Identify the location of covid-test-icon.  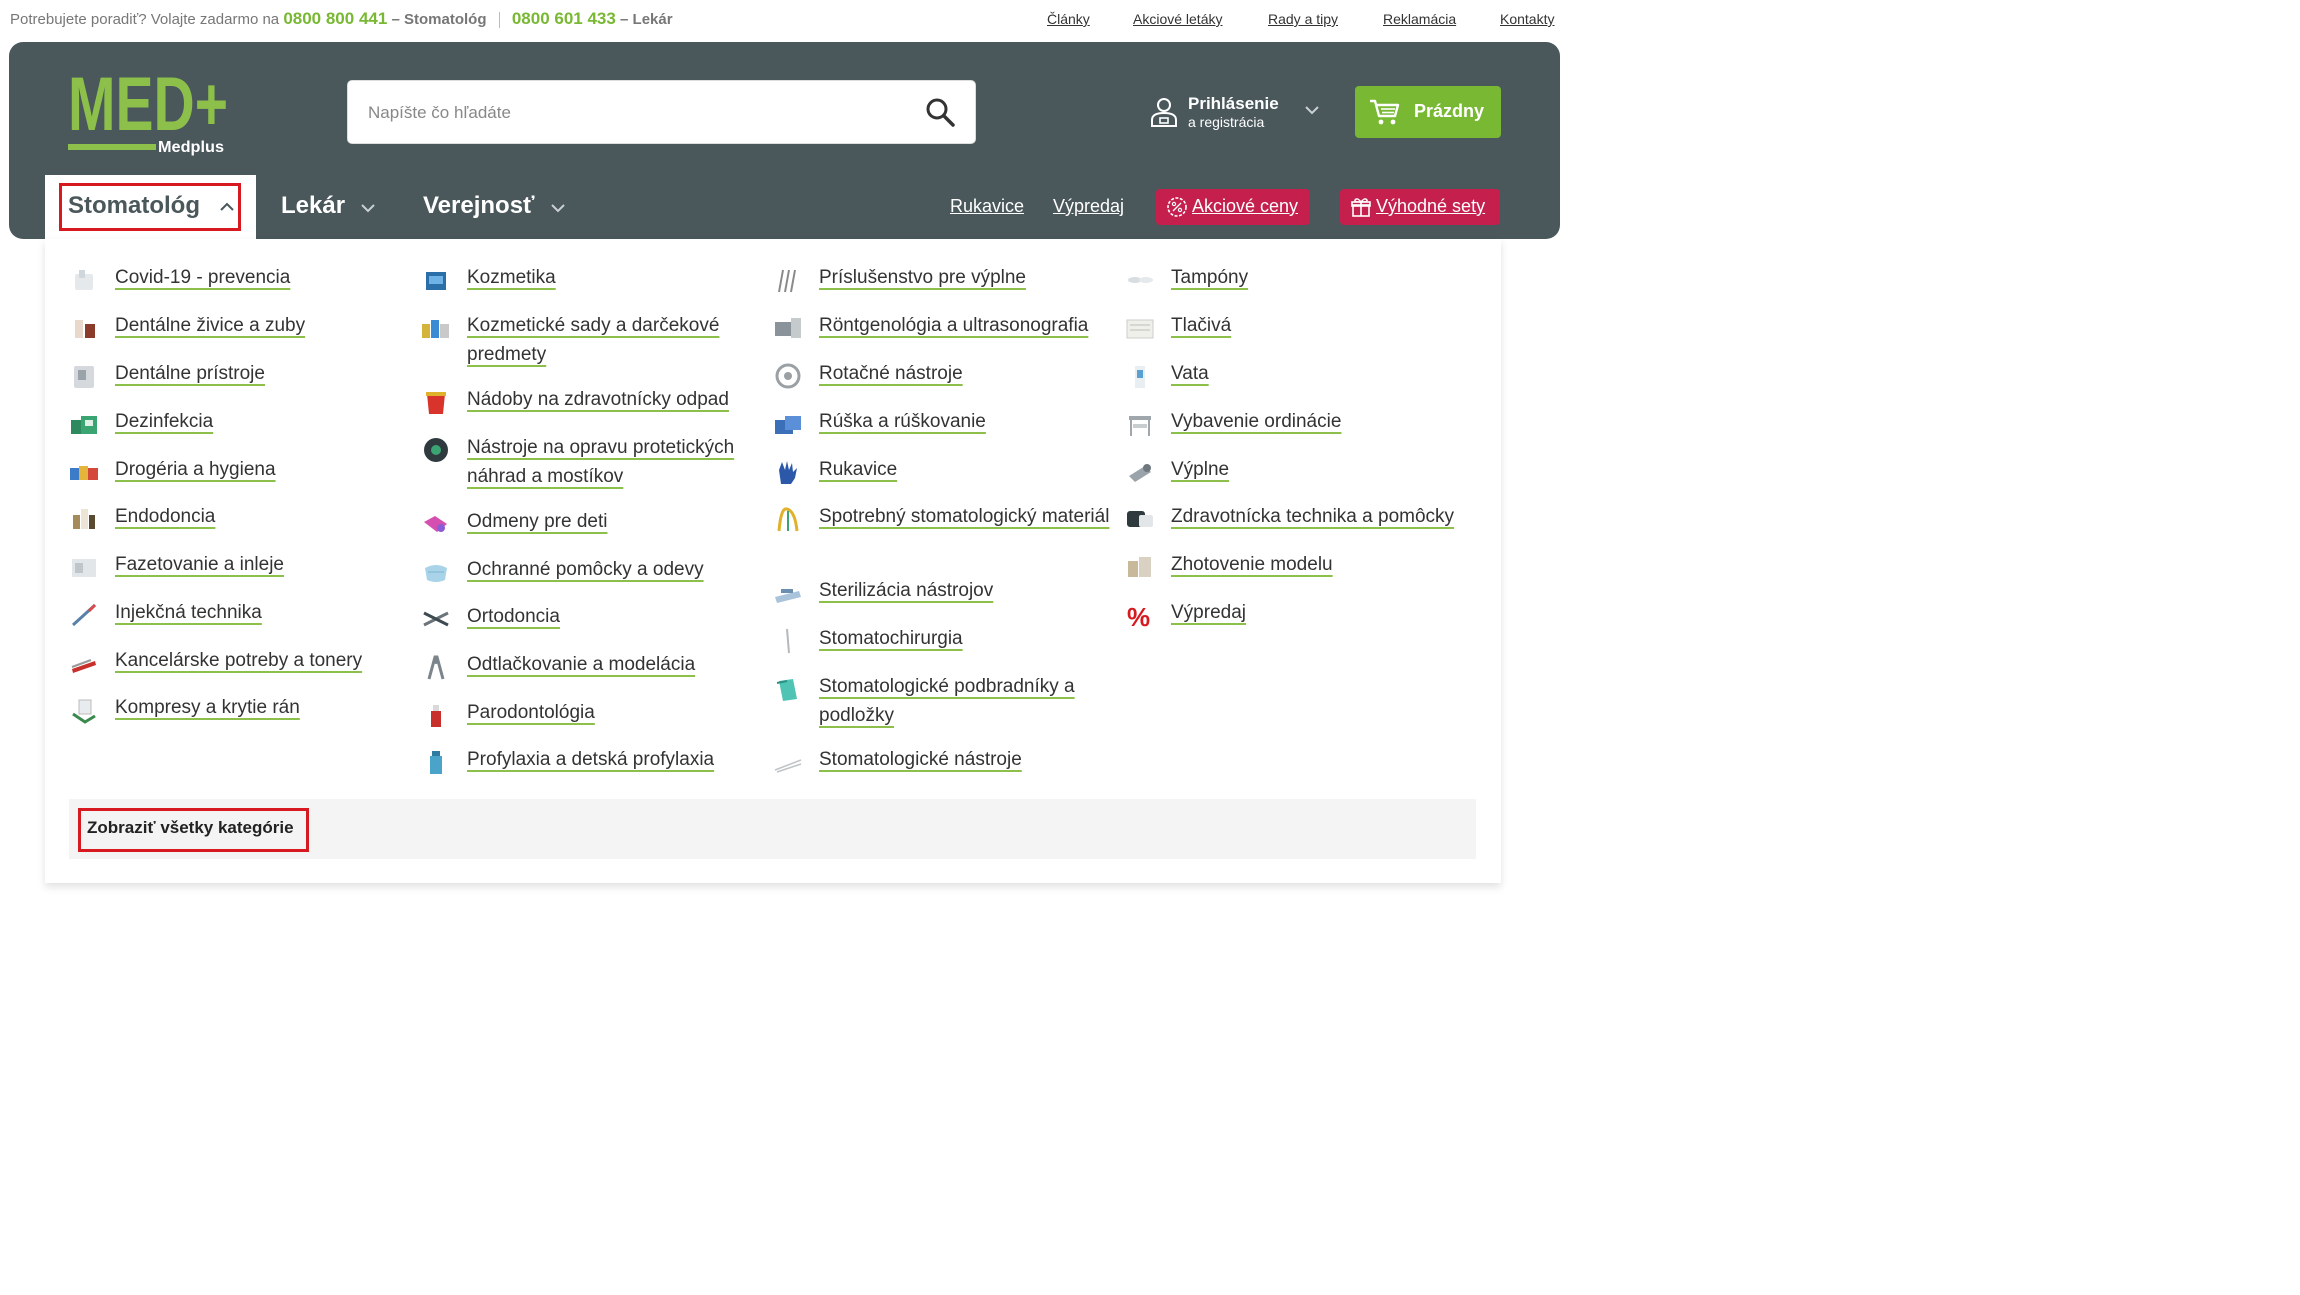
(84, 280).